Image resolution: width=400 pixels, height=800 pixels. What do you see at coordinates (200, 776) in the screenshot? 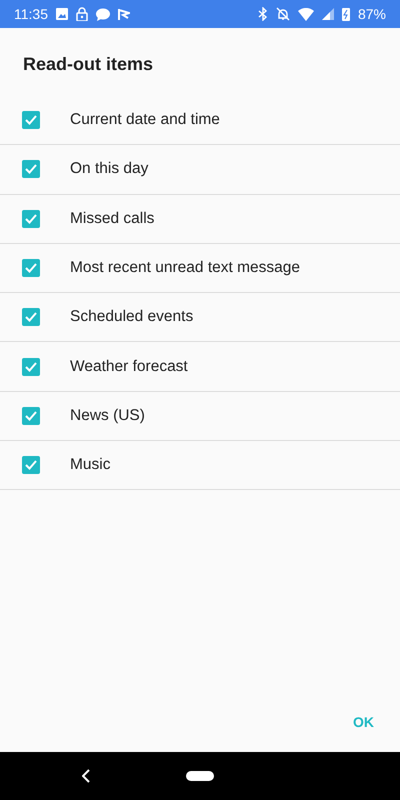
I see `home-button` at bounding box center [200, 776].